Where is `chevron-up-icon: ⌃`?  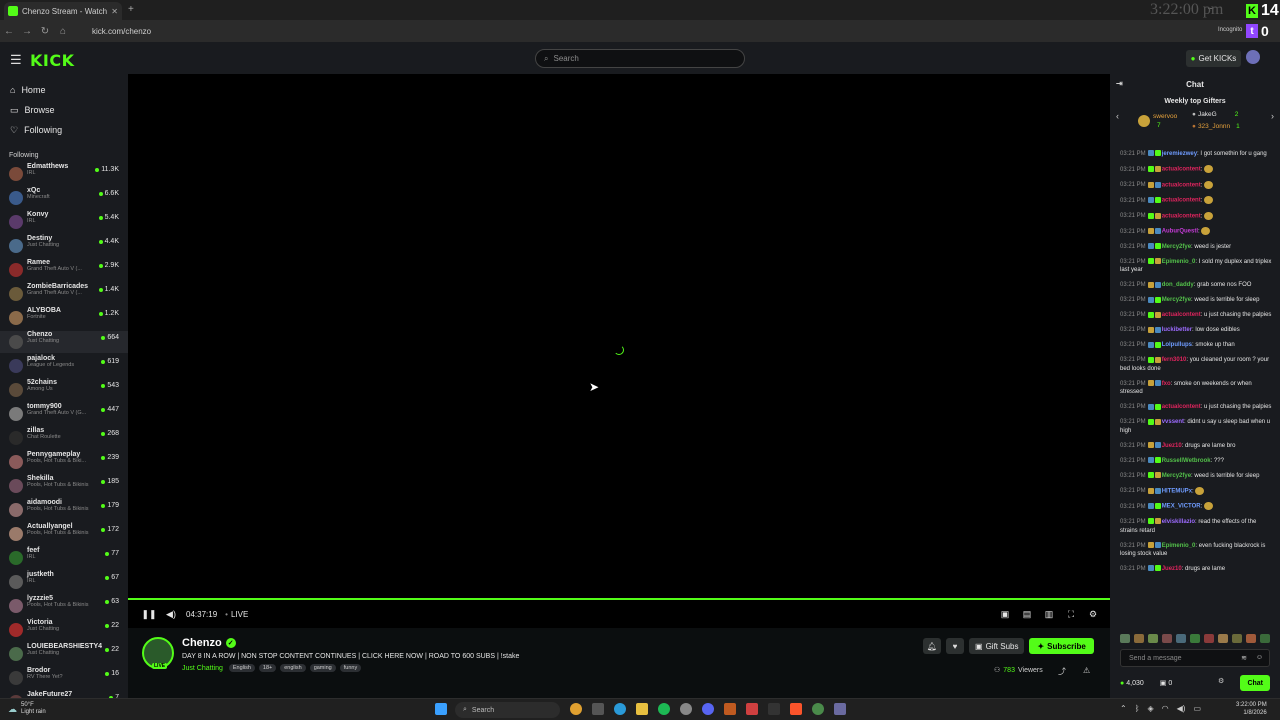
chevron-up-icon: ⌃ is located at coordinates (1123, 708).